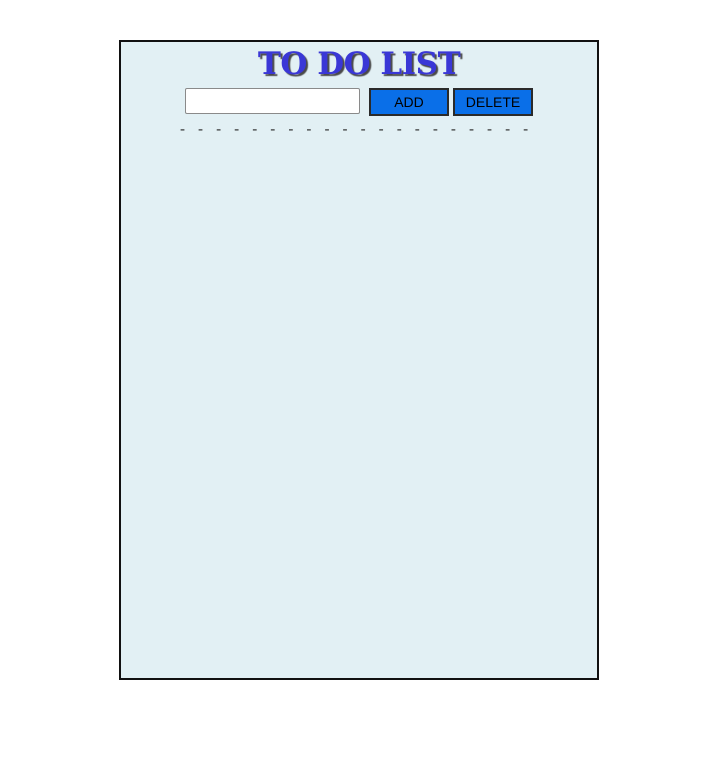 The height and width of the screenshot is (773, 720). Describe the element at coordinates (272, 101) in the screenshot. I see `todo-input` at that location.